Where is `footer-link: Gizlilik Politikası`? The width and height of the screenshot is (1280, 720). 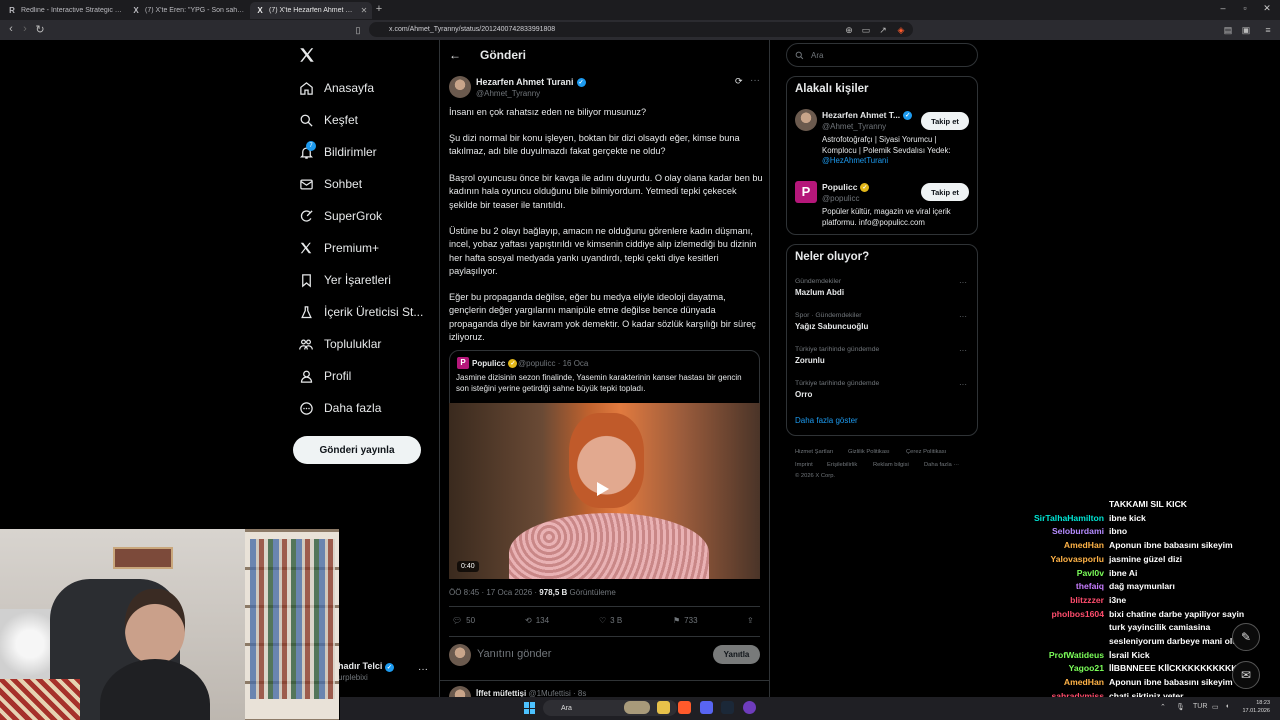
footer-link: Gizlilik Politikası is located at coordinates (869, 452).